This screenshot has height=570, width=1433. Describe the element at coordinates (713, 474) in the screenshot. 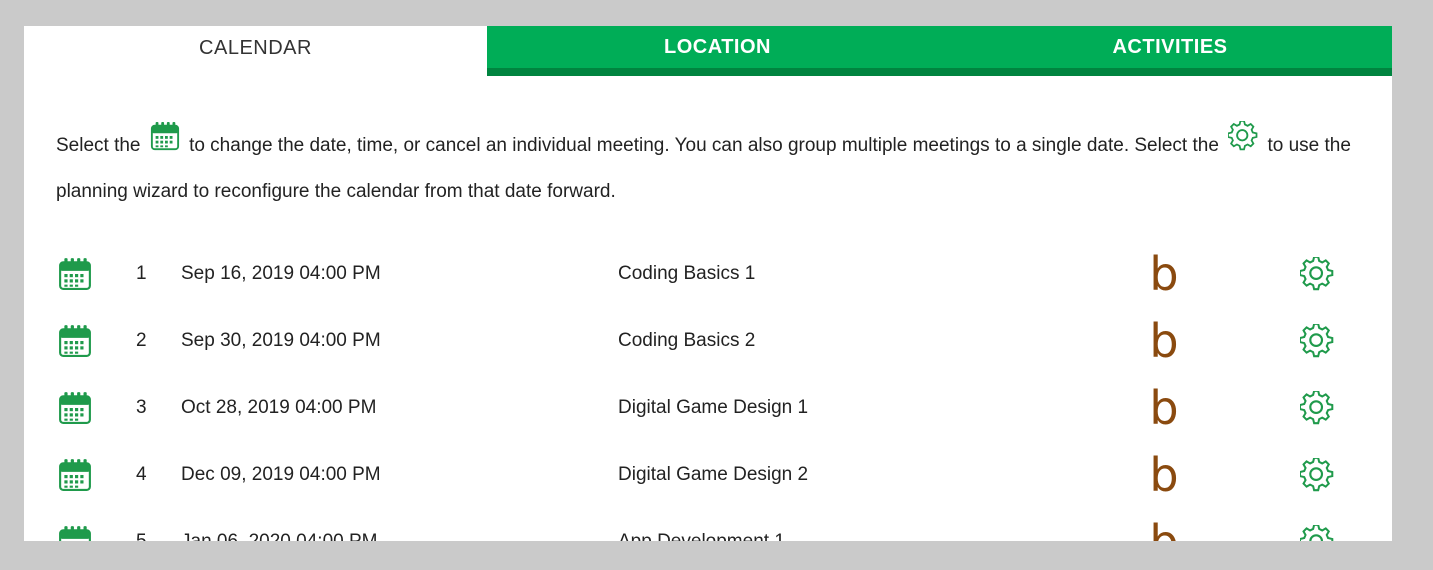

I see `meeting-title: Digital Game Design 2` at that location.